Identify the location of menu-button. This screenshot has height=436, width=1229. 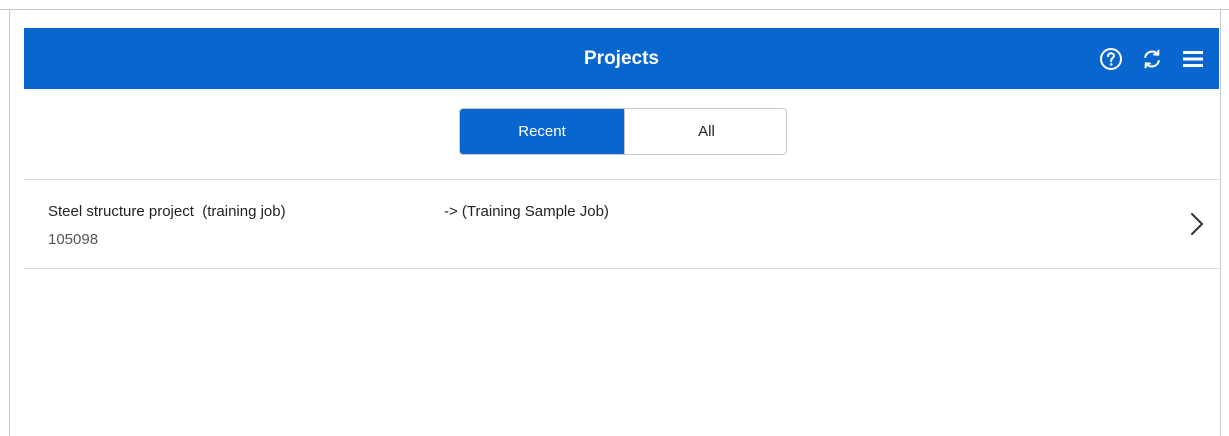
(1193, 59).